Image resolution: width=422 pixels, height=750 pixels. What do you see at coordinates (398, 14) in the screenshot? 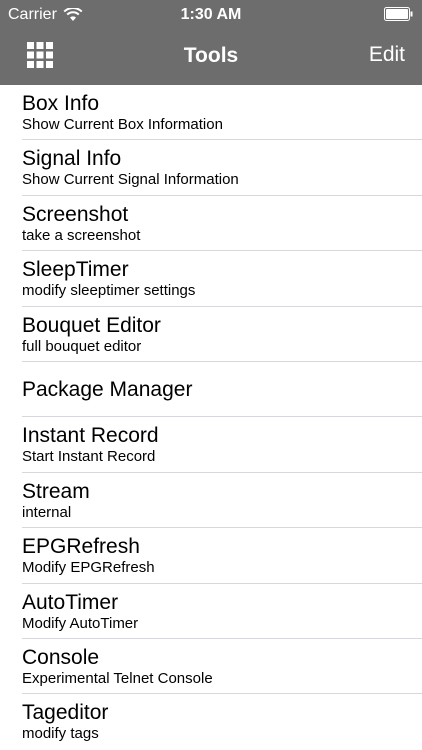
I see `battery-icon` at bounding box center [398, 14].